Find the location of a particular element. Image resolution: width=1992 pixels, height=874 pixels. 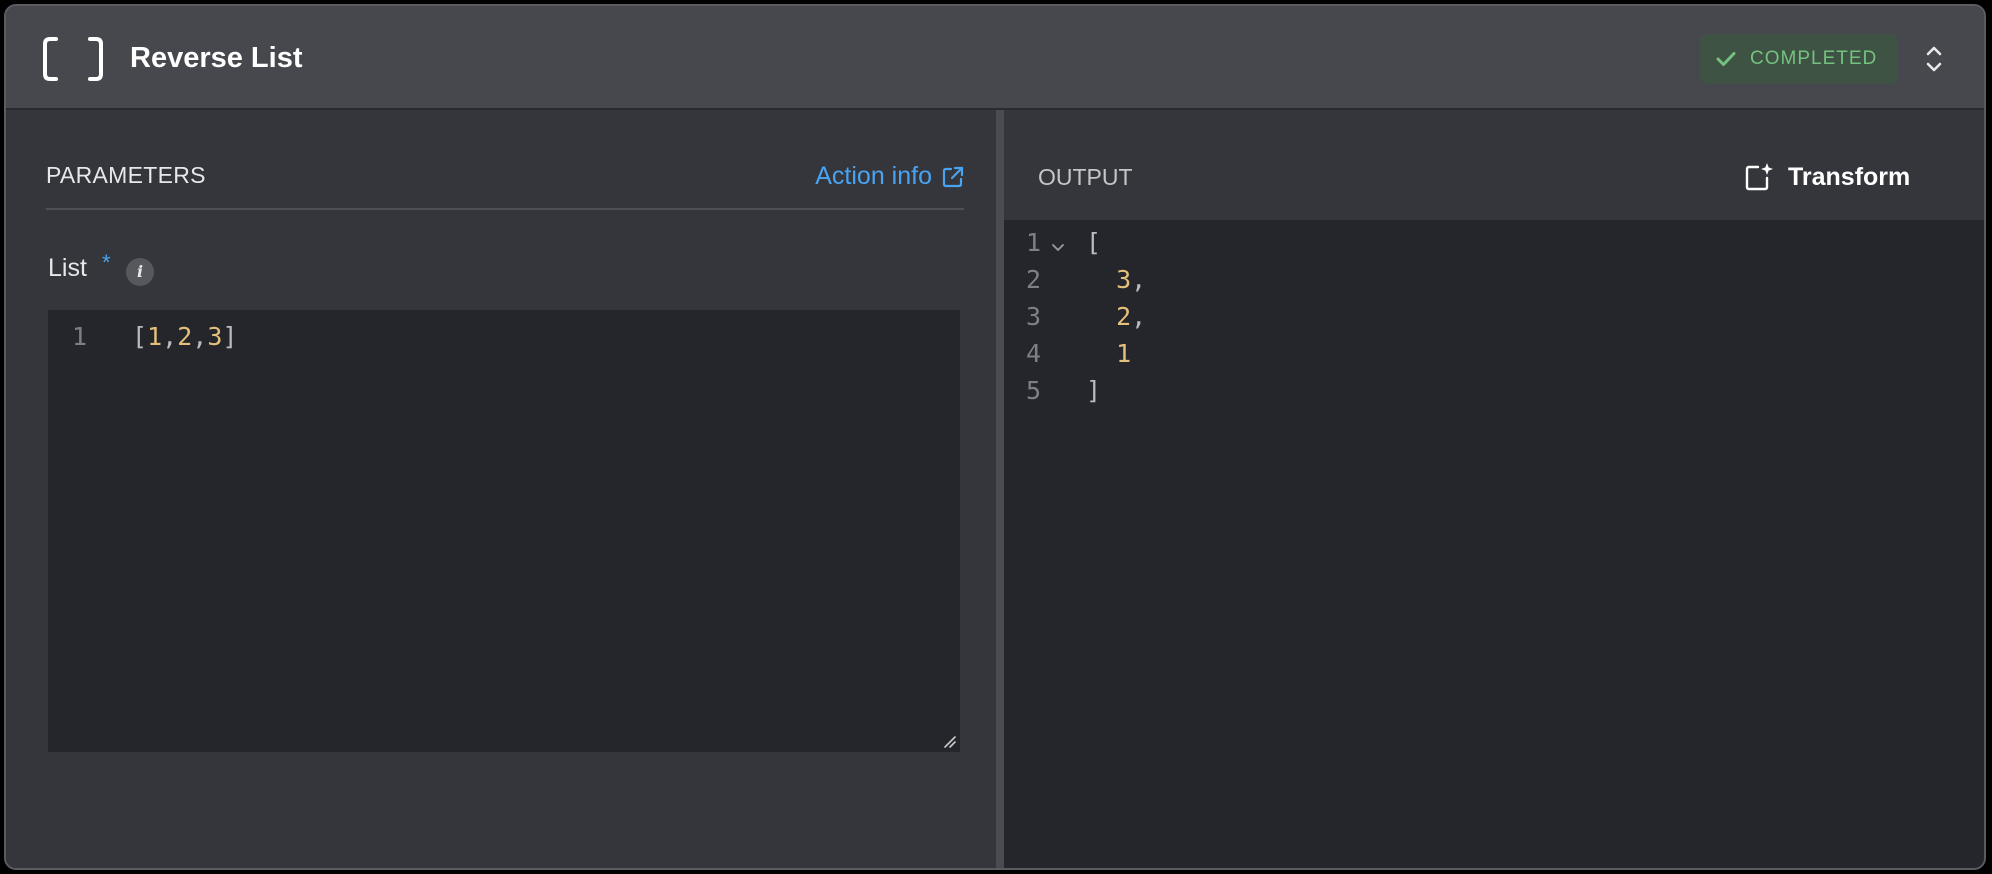

output-heading: OUTPUT is located at coordinates (1085, 177).